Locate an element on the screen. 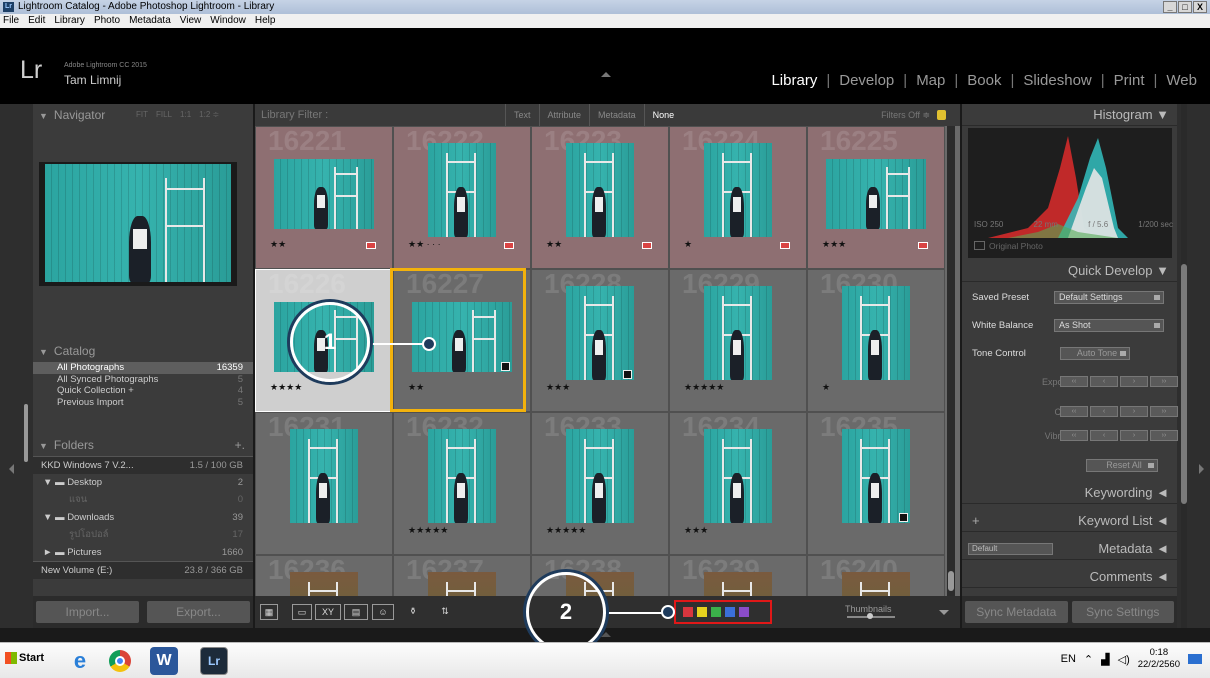 This screenshot has height=678, width=1210. folder-pictures: ► ▬ Pictures 1660 is located at coordinates (143, 553).